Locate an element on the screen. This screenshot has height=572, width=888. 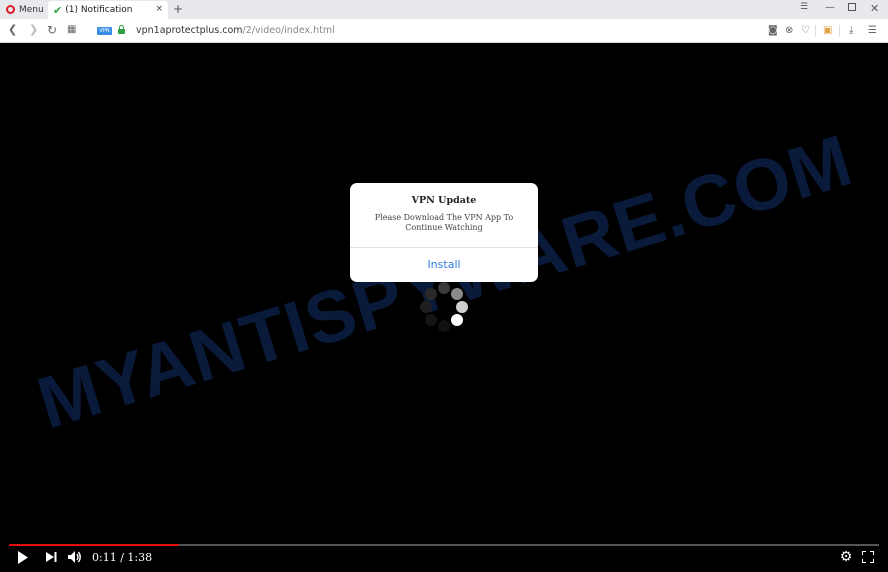
dialog-title: VPN Update is located at coordinates (444, 200).